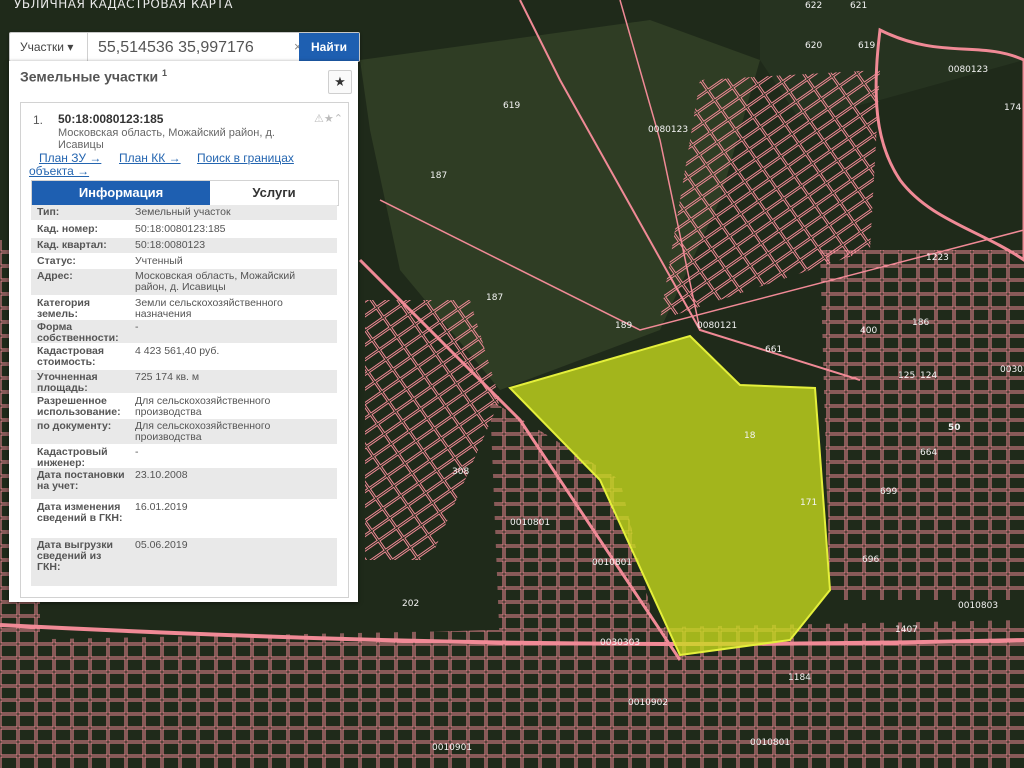  Describe the element at coordinates (928, 453) in the screenshot. I see `map-label: 664` at that location.